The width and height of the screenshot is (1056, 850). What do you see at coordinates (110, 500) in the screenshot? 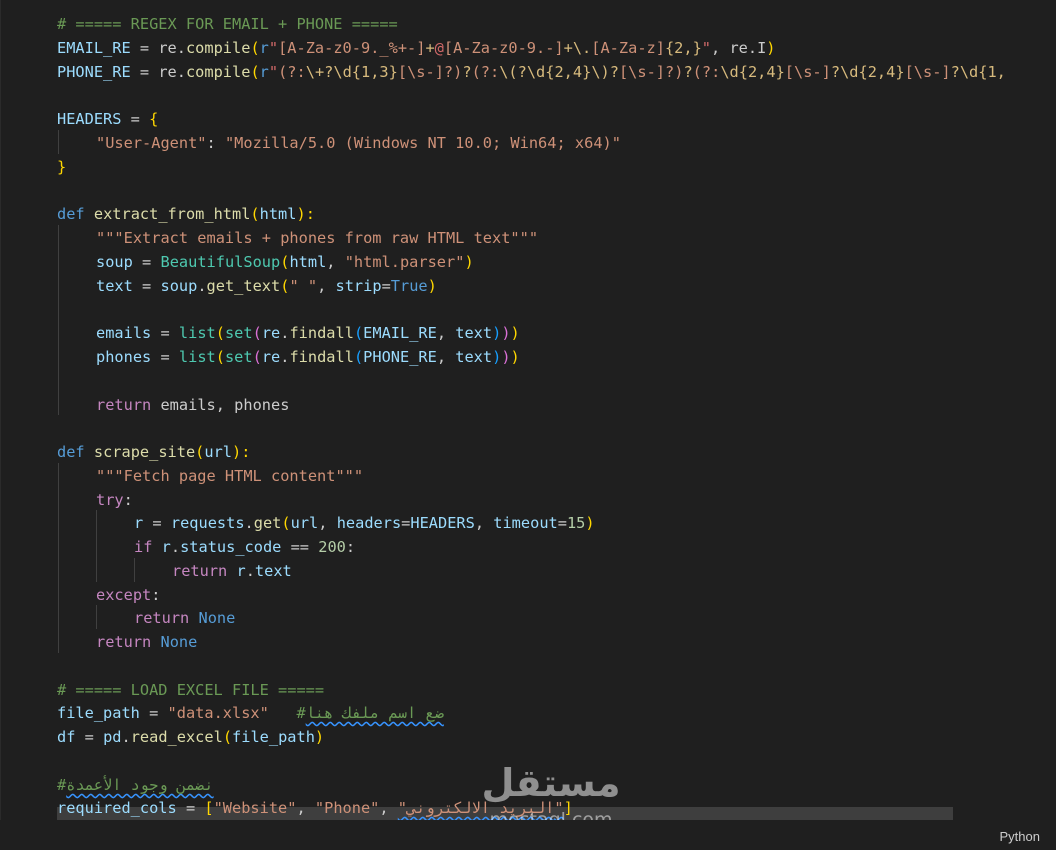
I see `keyword: try` at bounding box center [110, 500].